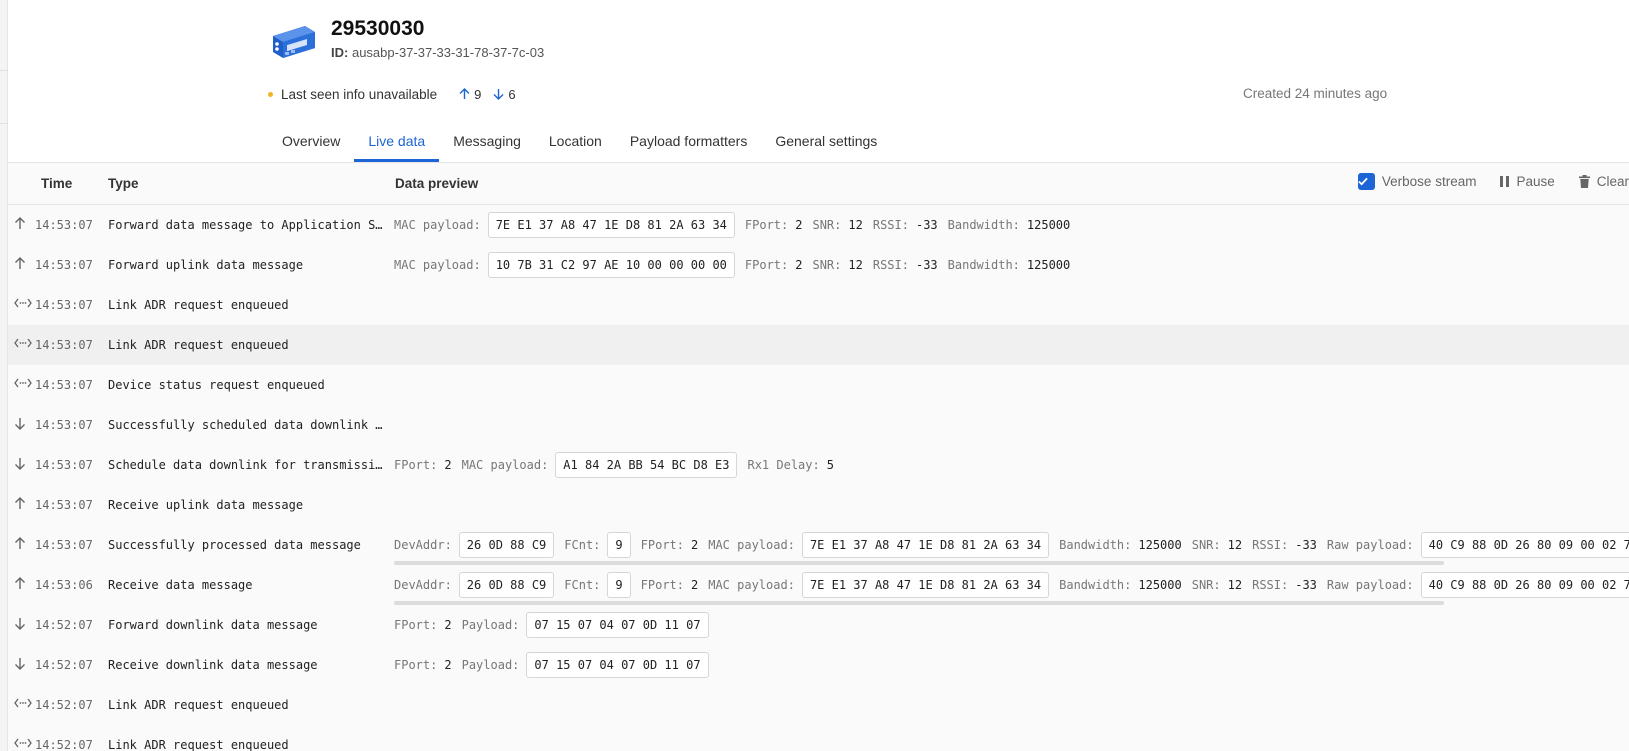  What do you see at coordinates (206, 265) in the screenshot?
I see `event-type: Forward uplink data message` at bounding box center [206, 265].